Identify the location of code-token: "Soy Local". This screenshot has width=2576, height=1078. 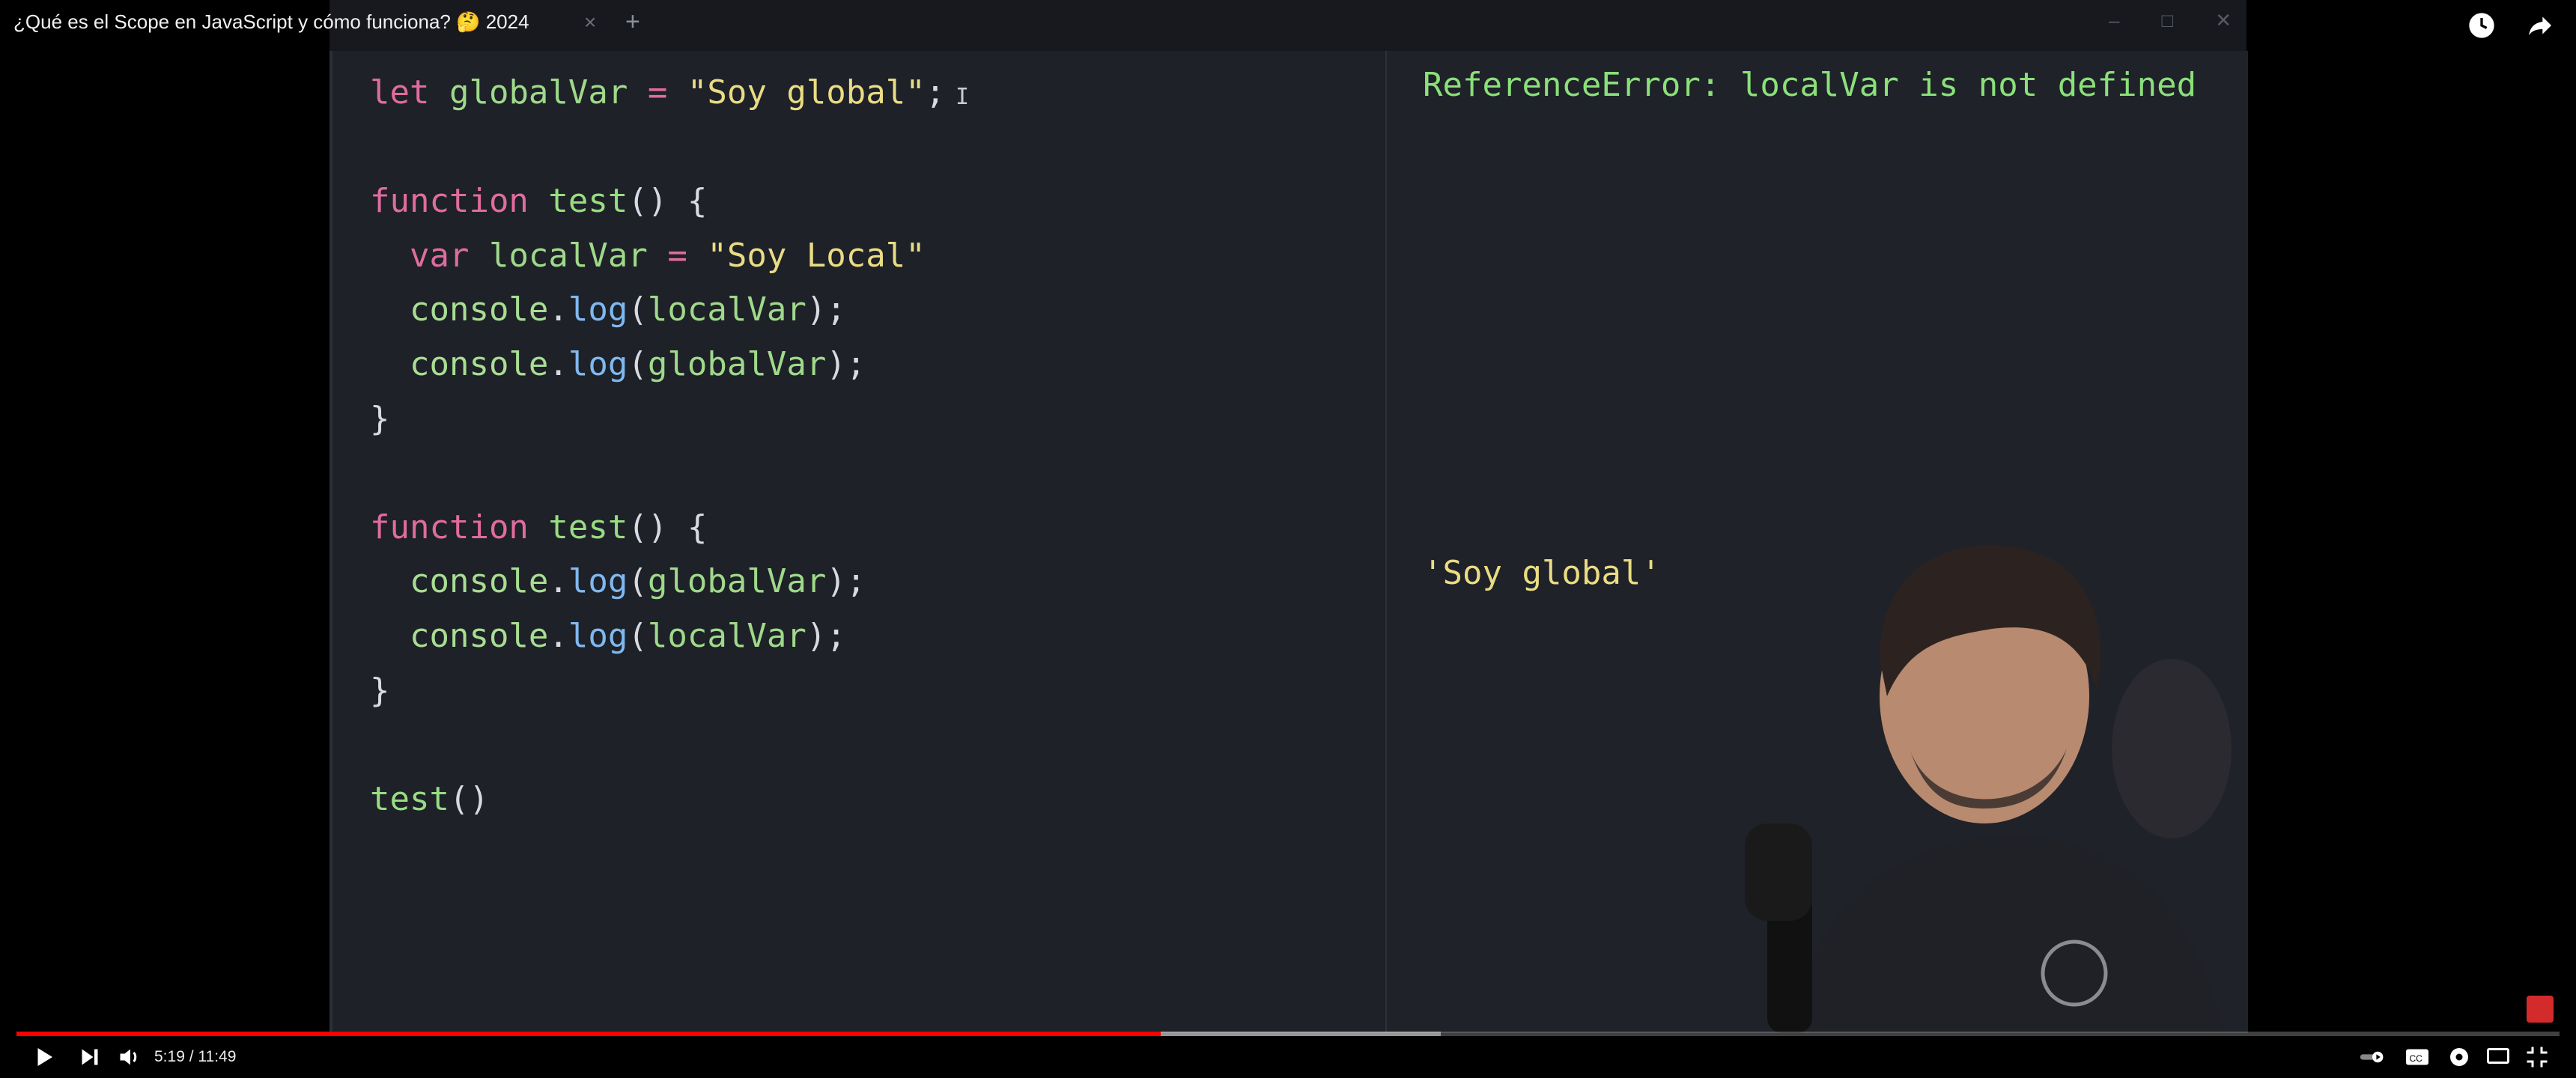
(816, 255).